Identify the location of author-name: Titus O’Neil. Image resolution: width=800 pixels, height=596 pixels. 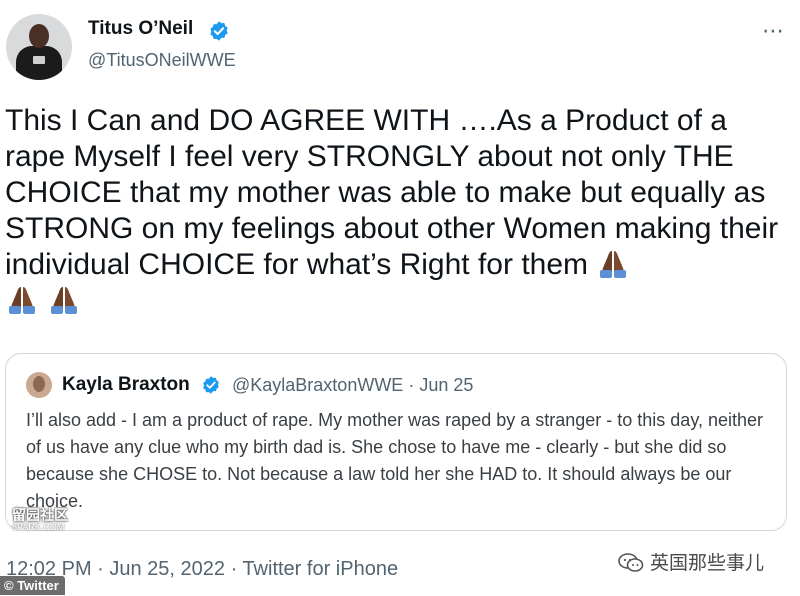
(140, 29).